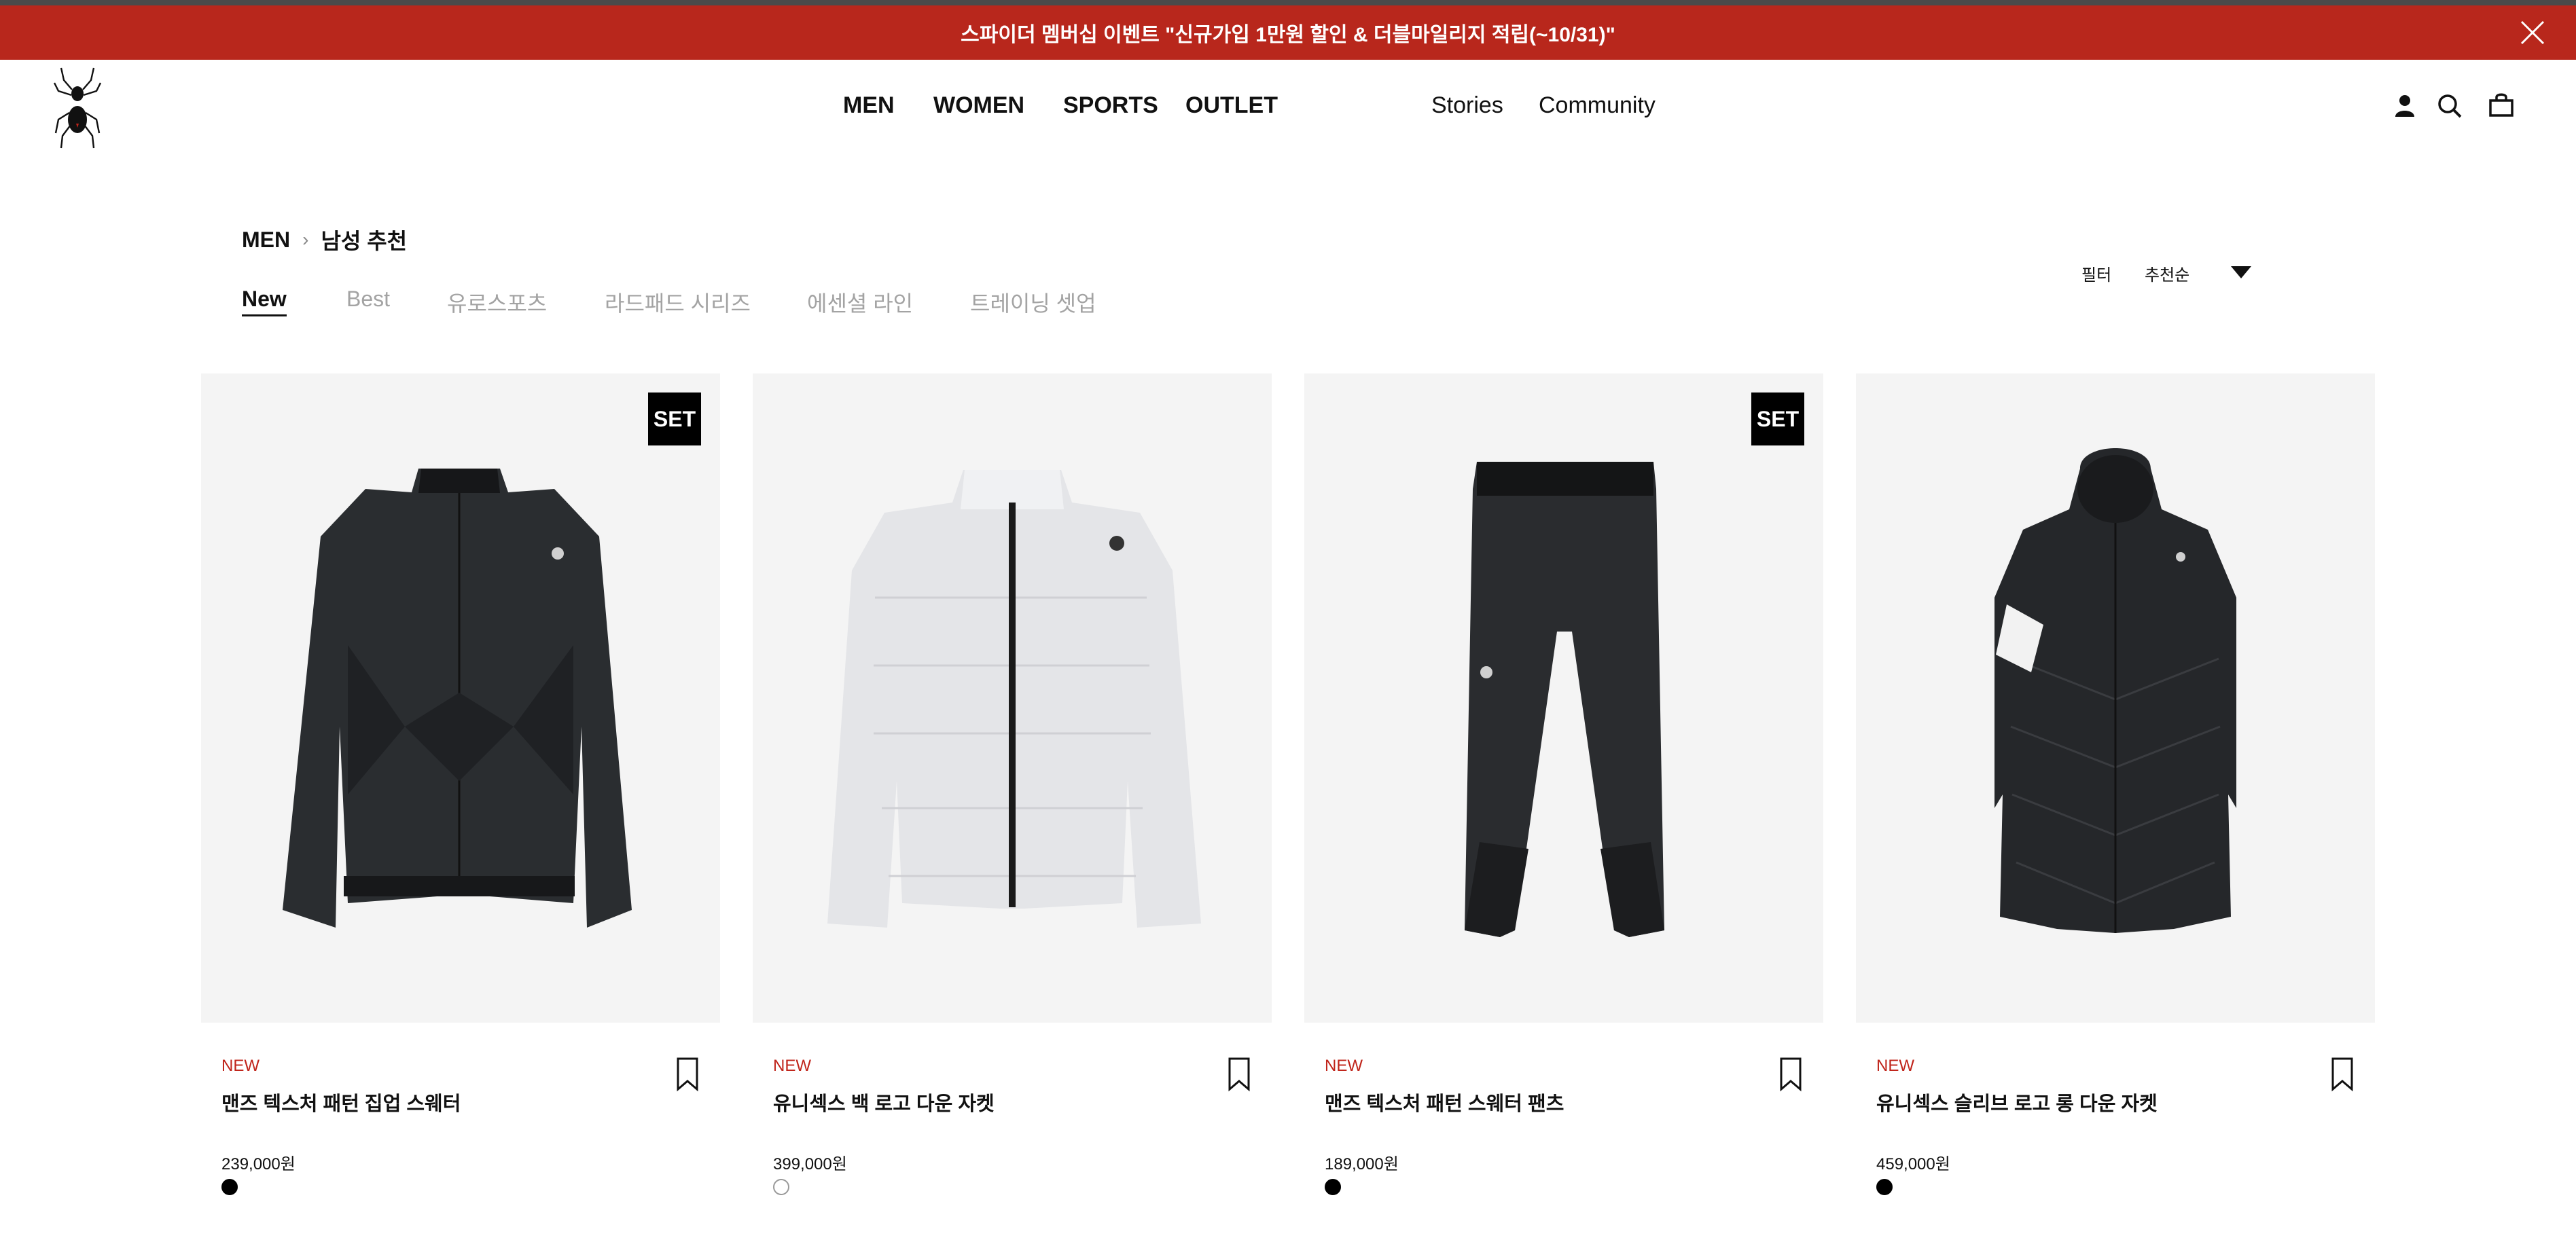 The width and height of the screenshot is (2576, 1259). What do you see at coordinates (341, 1102) in the screenshot?
I see `product-name: 맨즈 텍스처 패턴 집업 스웨터` at bounding box center [341, 1102].